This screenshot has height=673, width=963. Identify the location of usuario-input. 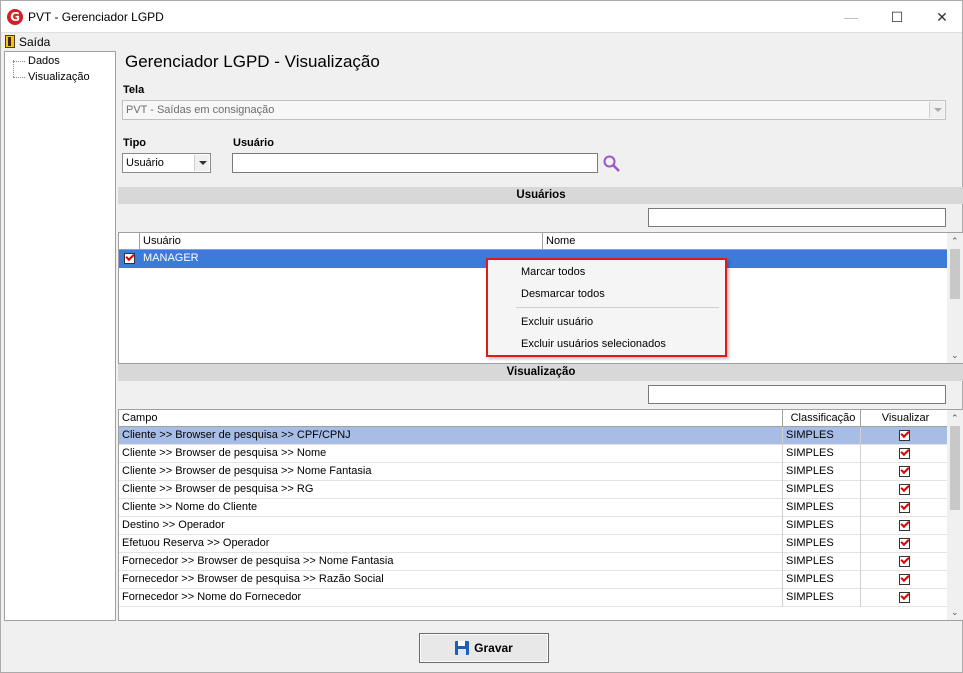
(415, 163).